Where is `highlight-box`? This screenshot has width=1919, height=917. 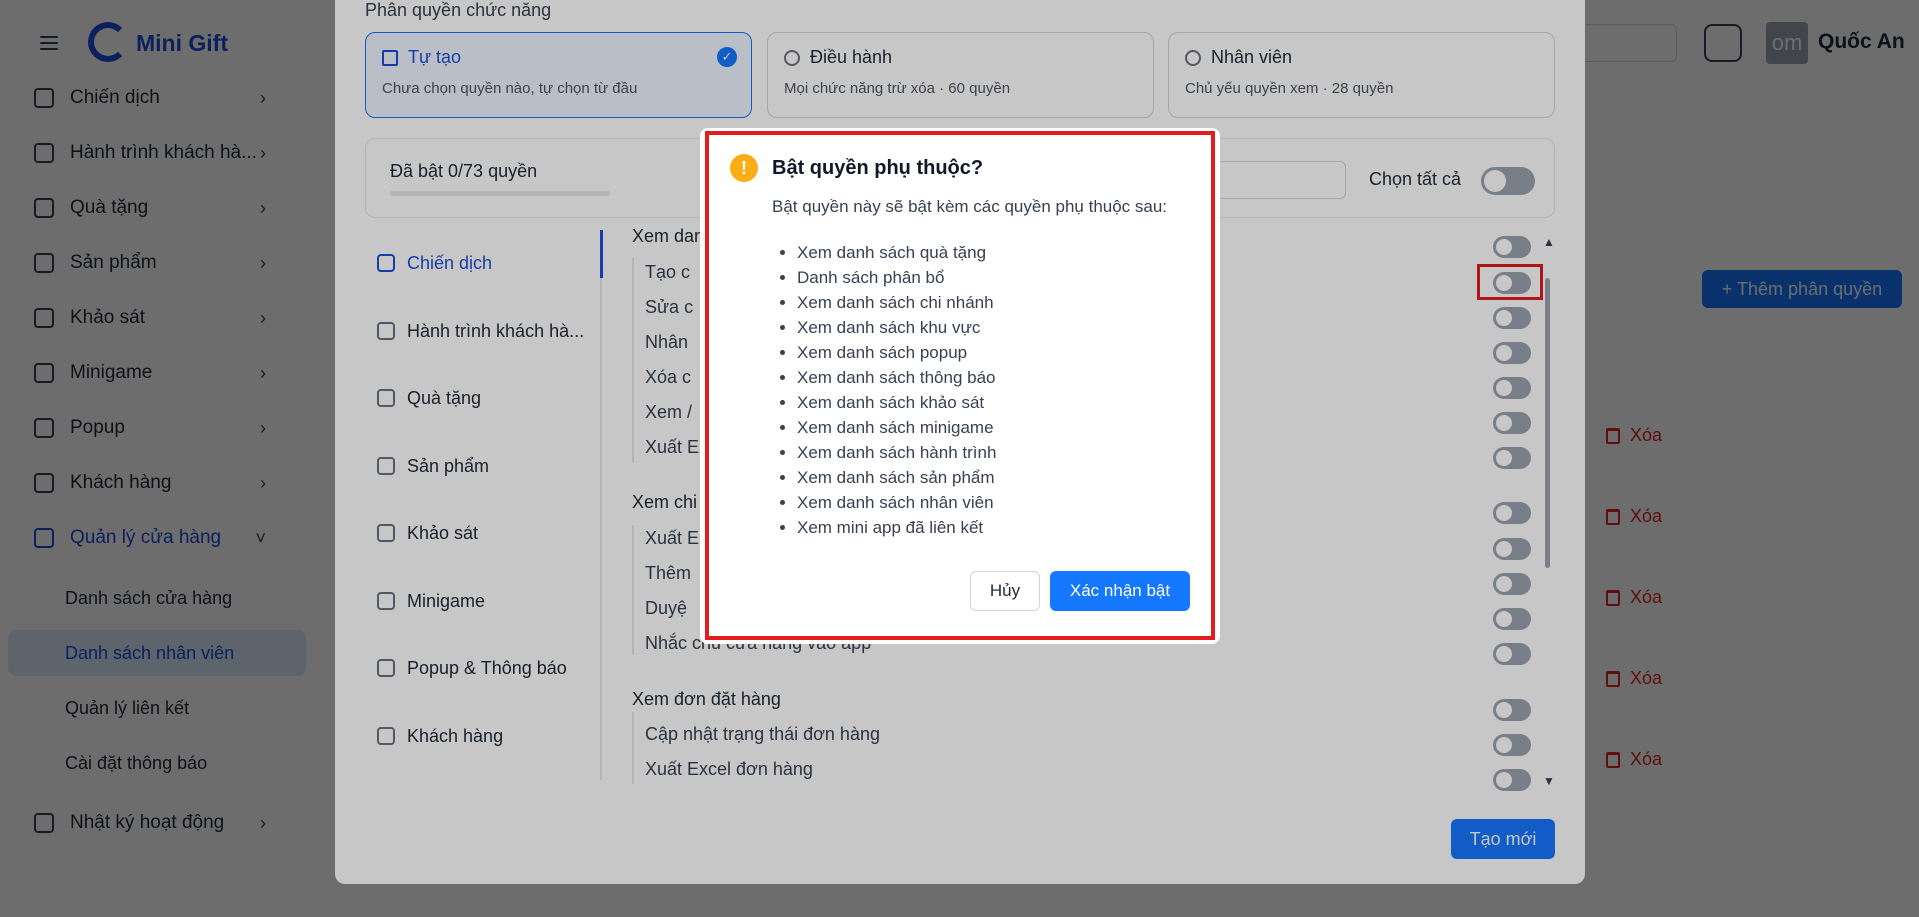
highlight-box is located at coordinates (960, 385).